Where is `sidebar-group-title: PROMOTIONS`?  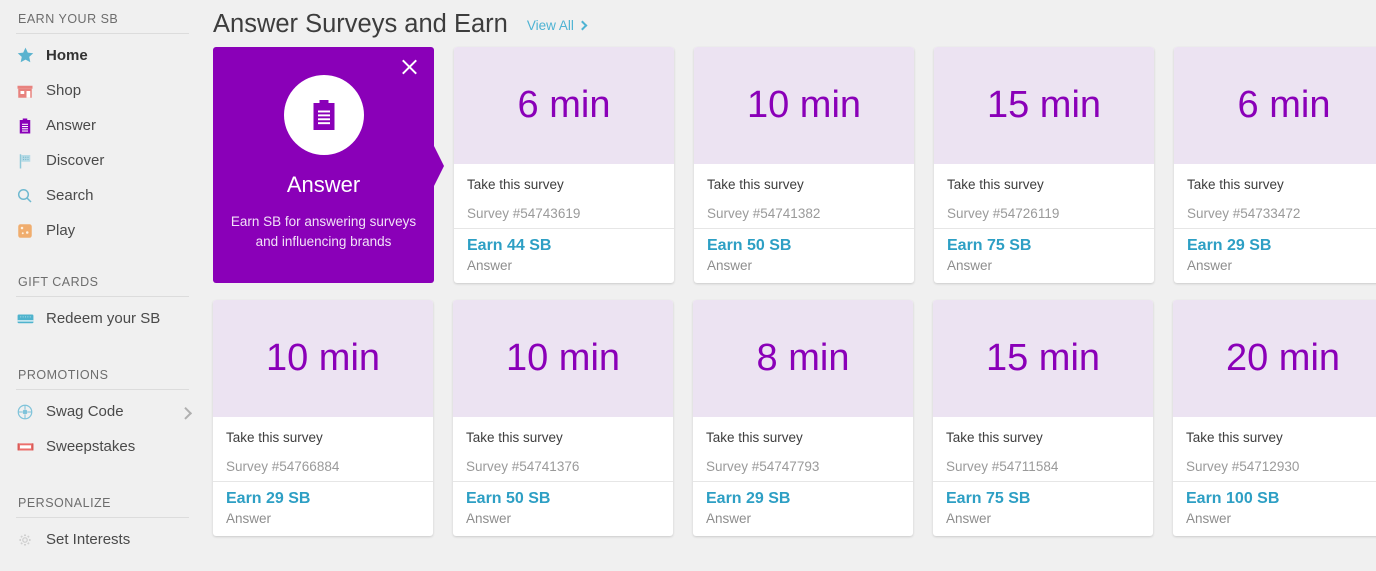 sidebar-group-title: PROMOTIONS is located at coordinates (63, 375).